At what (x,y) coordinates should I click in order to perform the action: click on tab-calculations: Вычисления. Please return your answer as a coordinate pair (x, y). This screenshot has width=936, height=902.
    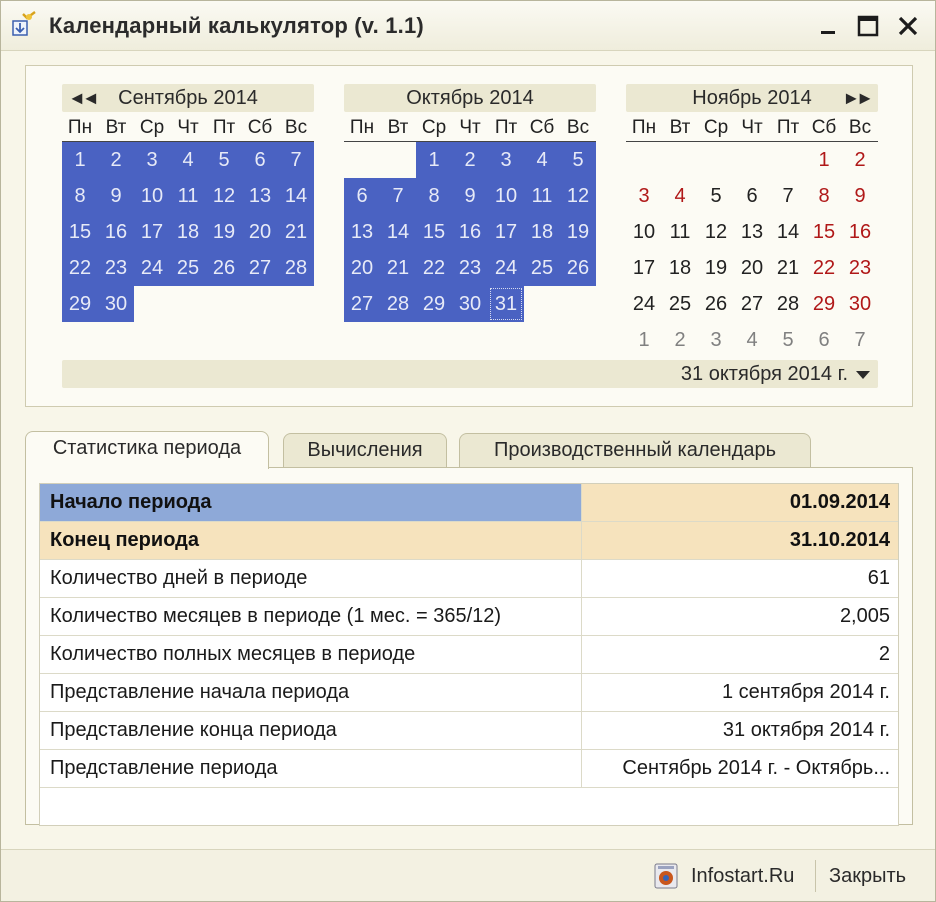
    Looking at the image, I should click on (365, 450).